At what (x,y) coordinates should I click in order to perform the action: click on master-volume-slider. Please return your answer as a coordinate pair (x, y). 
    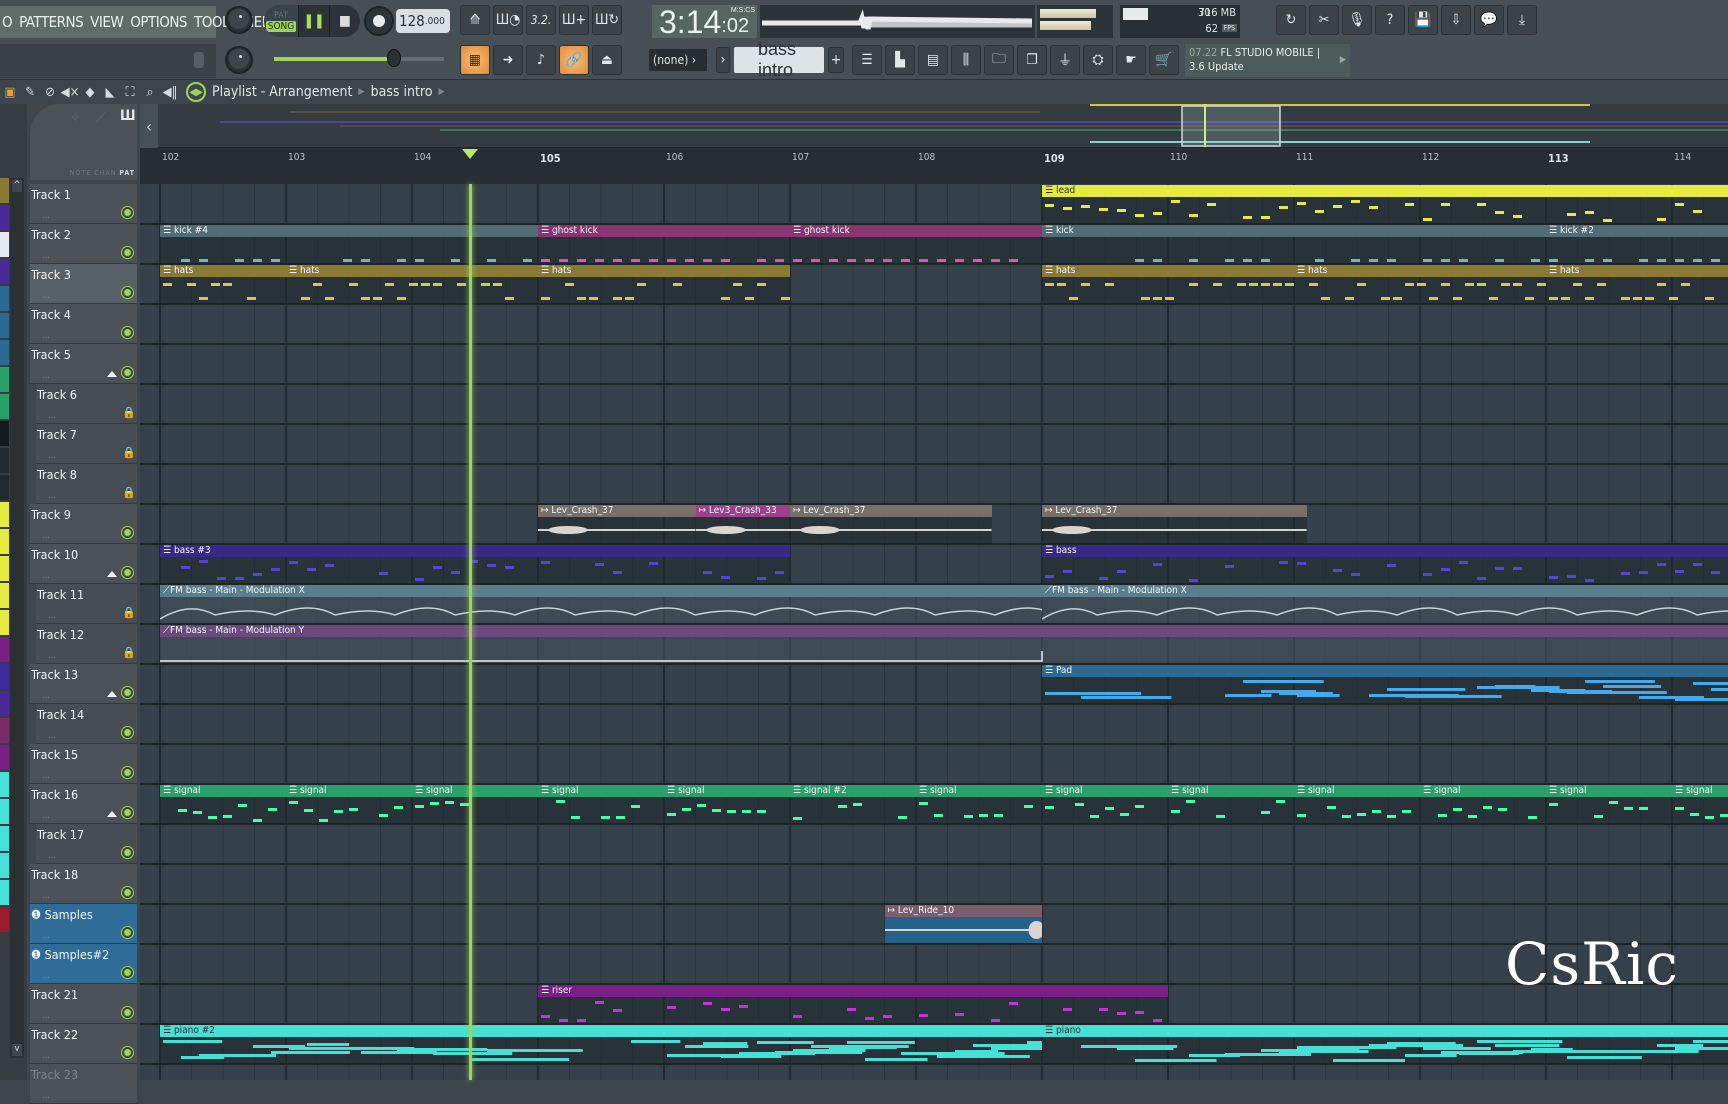
    Looking at the image, I should click on (359, 58).